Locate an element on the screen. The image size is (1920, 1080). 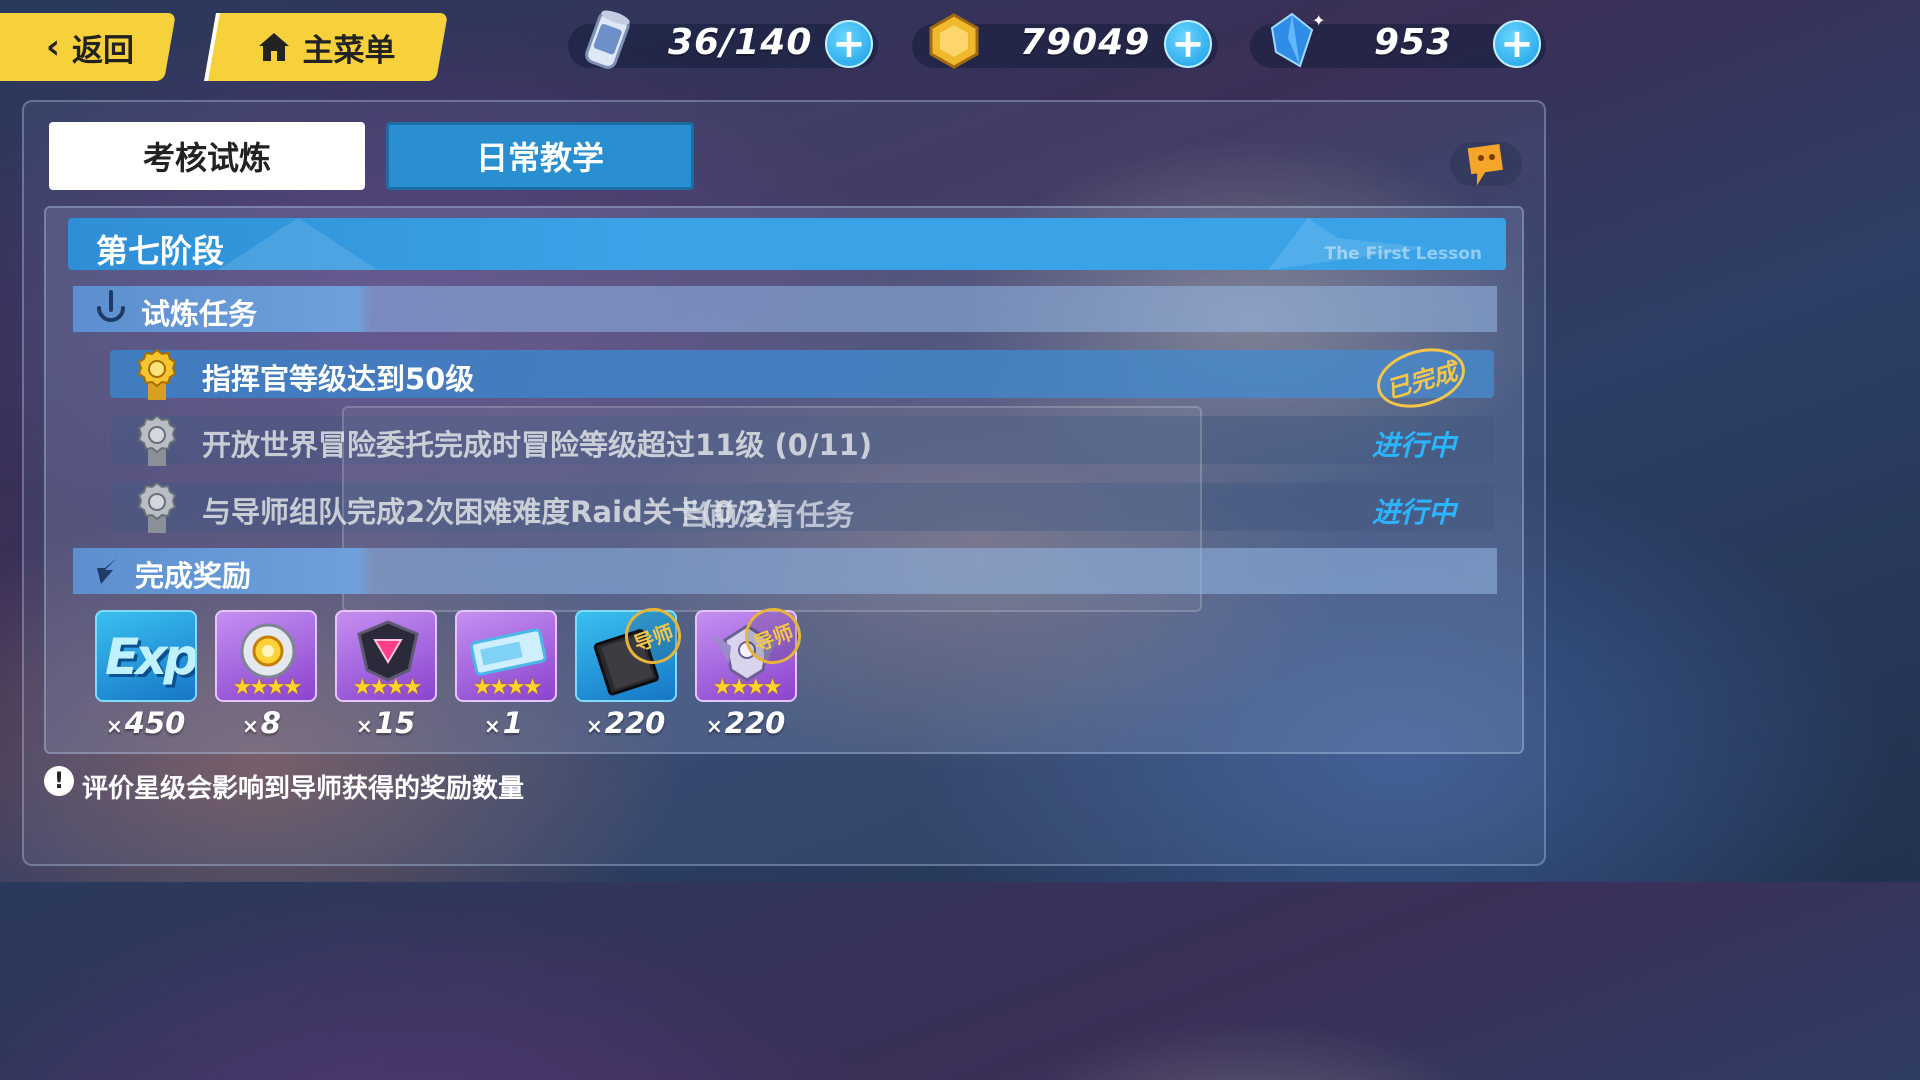
exp-icon: Exp is located at coordinates (150, 657).